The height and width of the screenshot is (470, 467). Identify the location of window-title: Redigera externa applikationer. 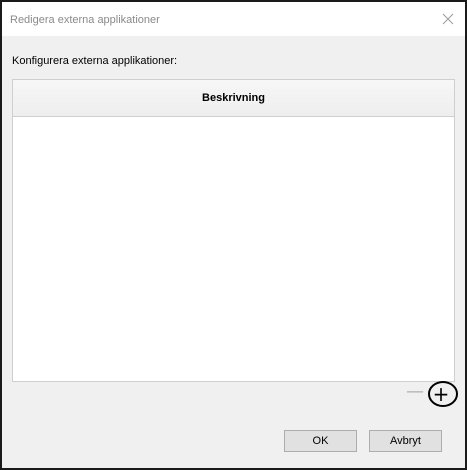
(85, 20).